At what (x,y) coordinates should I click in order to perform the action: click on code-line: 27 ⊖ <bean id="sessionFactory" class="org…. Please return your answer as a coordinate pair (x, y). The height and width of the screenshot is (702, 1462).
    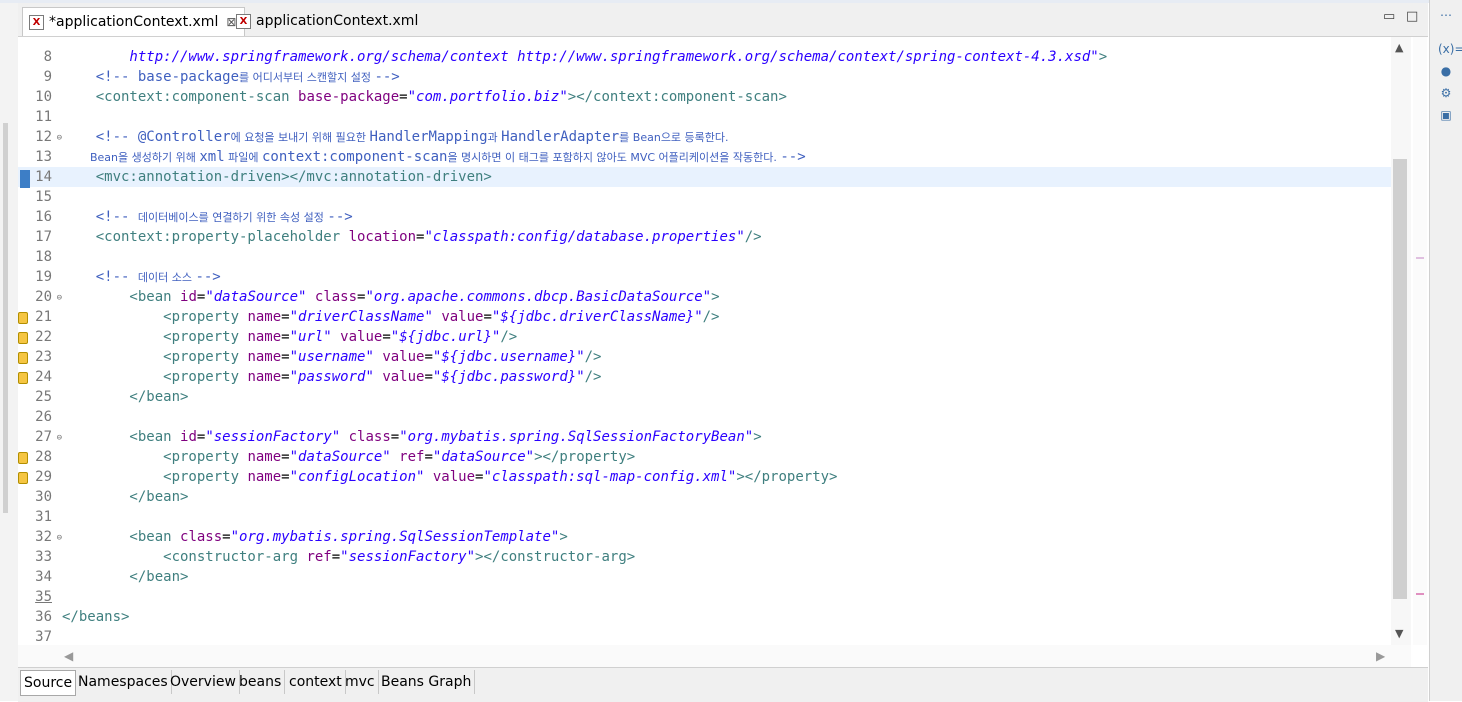
    Looking at the image, I should click on (704, 437).